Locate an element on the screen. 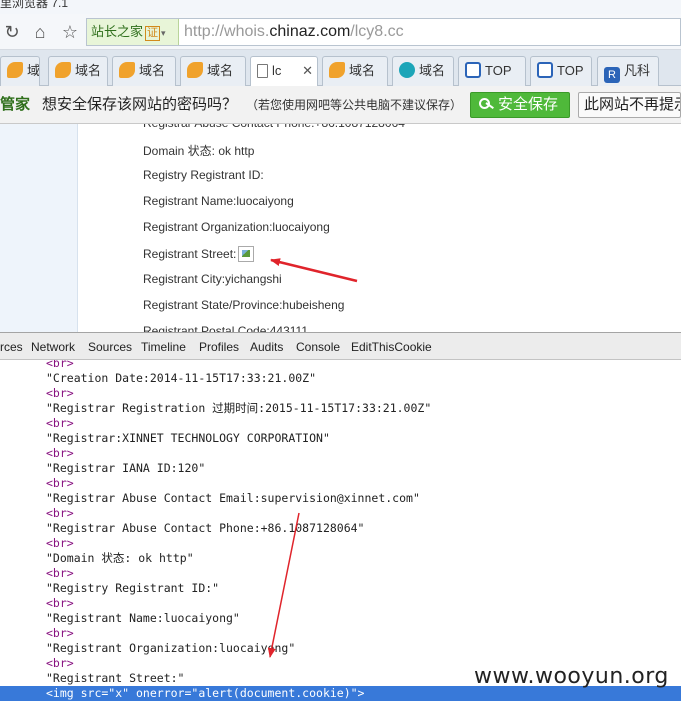 The width and height of the screenshot is (681, 706). whois-line-text: Registrant Organization:luocaiyong is located at coordinates (236, 227).